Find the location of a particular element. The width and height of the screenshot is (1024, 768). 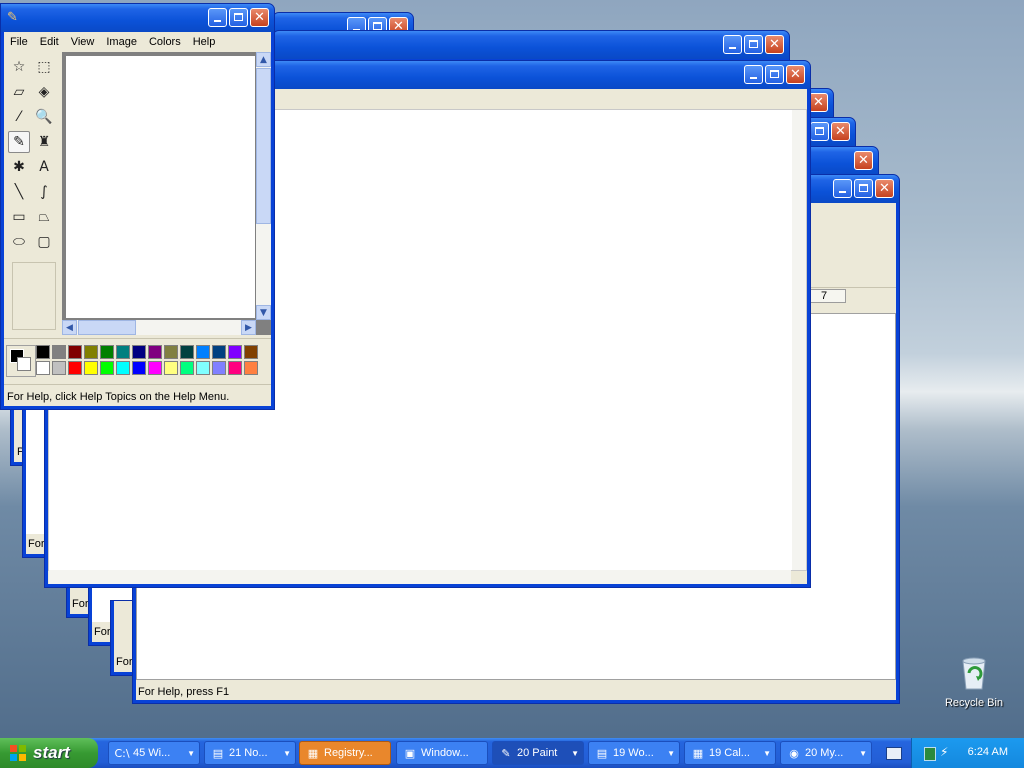

background-color is located at coordinates (24, 364).